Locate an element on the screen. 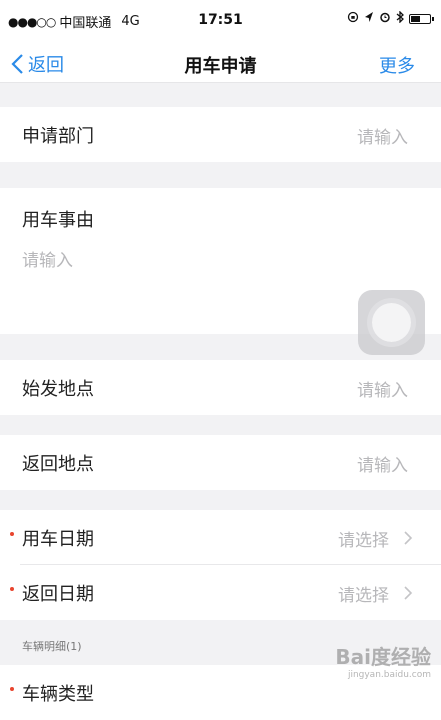 The height and width of the screenshot is (720, 441). baidu-watermark-logo: Bai度经验 jingyan.baidu.com is located at coordinates (383, 660).